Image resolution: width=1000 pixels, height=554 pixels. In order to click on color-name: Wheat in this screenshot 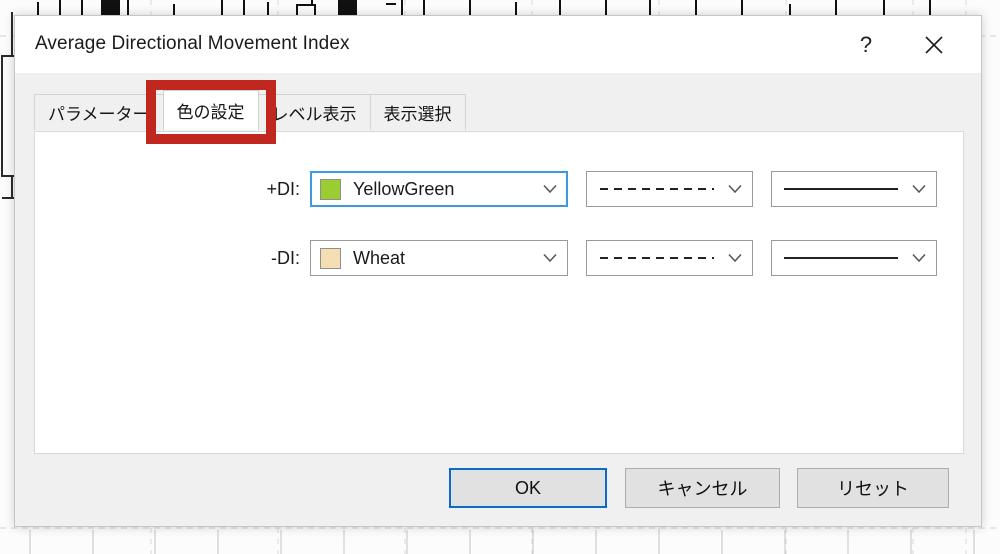, I will do `click(379, 257)`.